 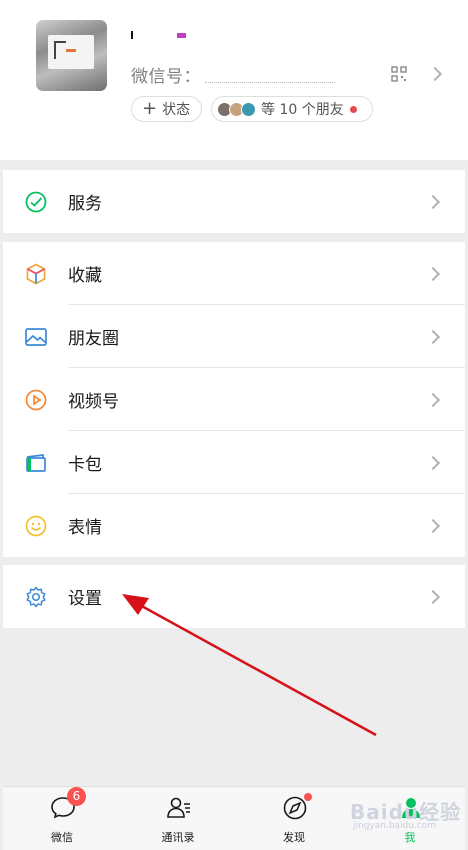 What do you see at coordinates (36, 596) in the screenshot?
I see `gear-icon` at bounding box center [36, 596].